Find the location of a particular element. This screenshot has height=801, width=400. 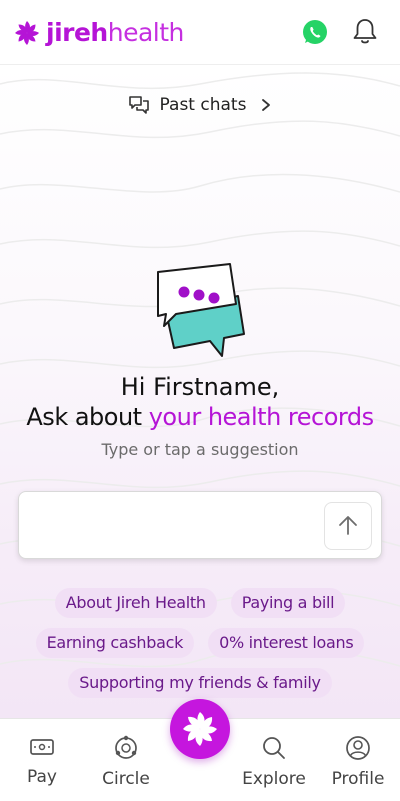

hint-text: Type or tap a suggestion is located at coordinates (200, 449).